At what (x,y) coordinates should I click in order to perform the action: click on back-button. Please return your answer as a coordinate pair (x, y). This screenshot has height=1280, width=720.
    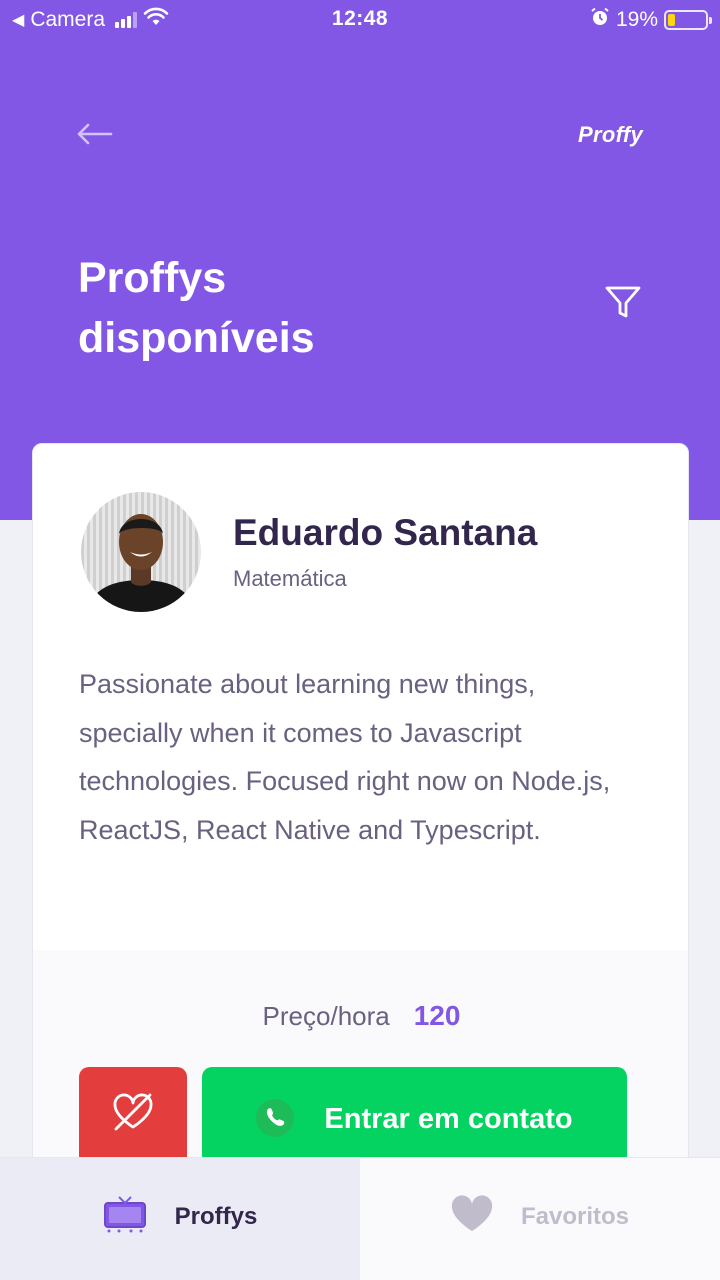
    Looking at the image, I should click on (94, 136).